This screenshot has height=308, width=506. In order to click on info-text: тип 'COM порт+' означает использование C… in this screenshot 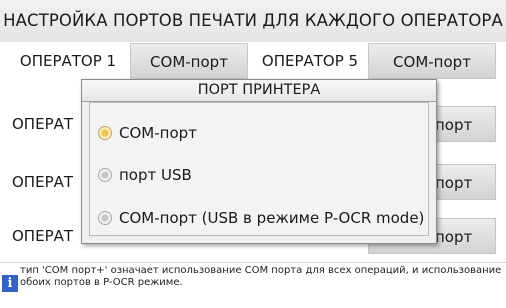, I will do `click(261, 276)`.